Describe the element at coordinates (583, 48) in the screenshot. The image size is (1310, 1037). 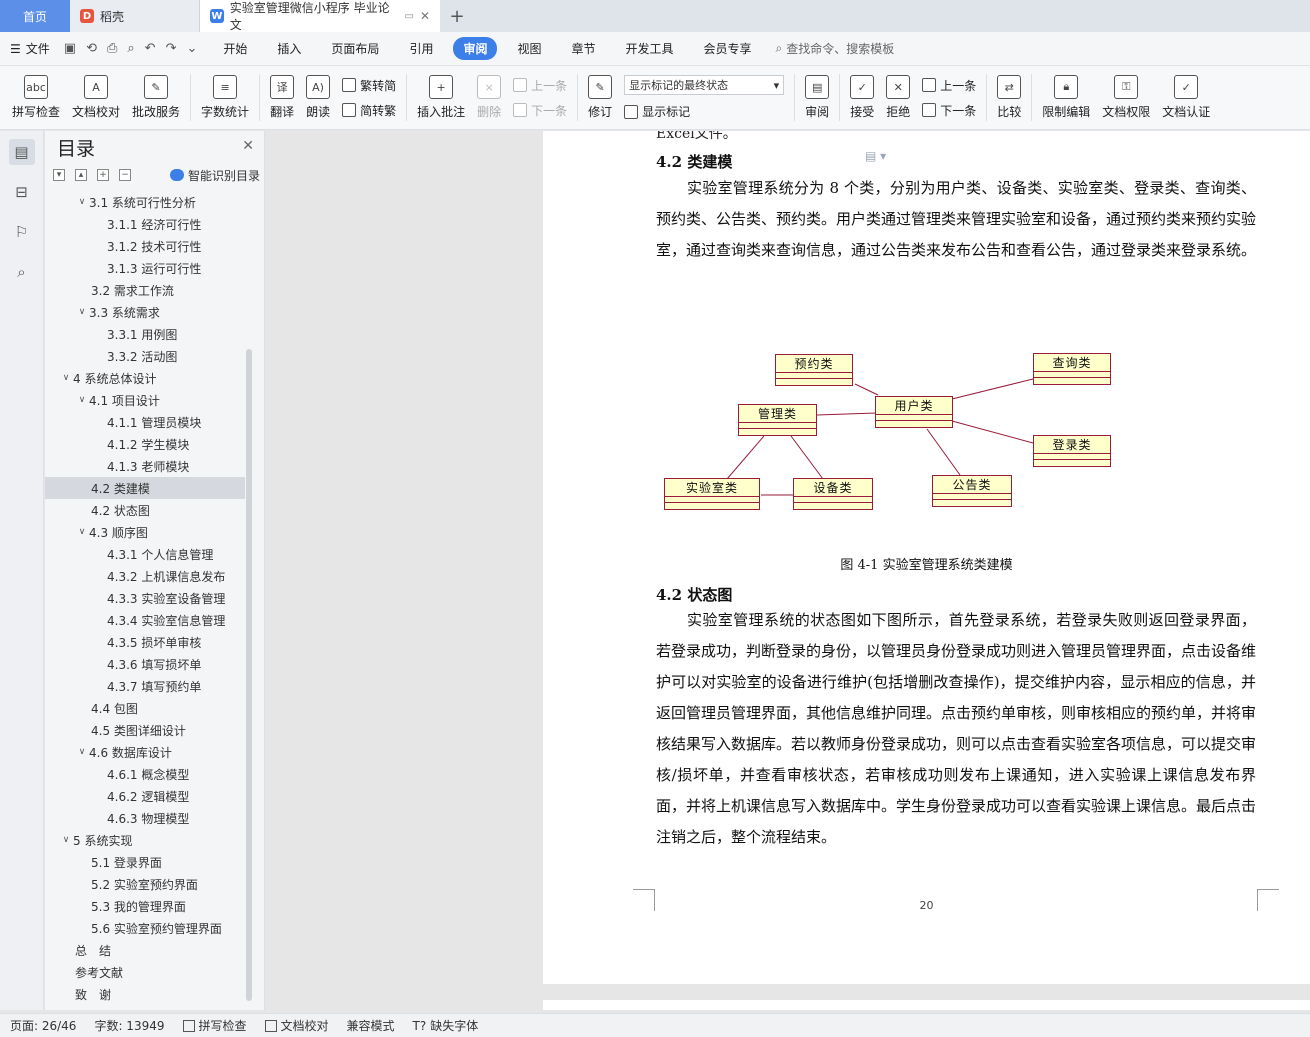
I see `menu-chapter: 章节` at that location.